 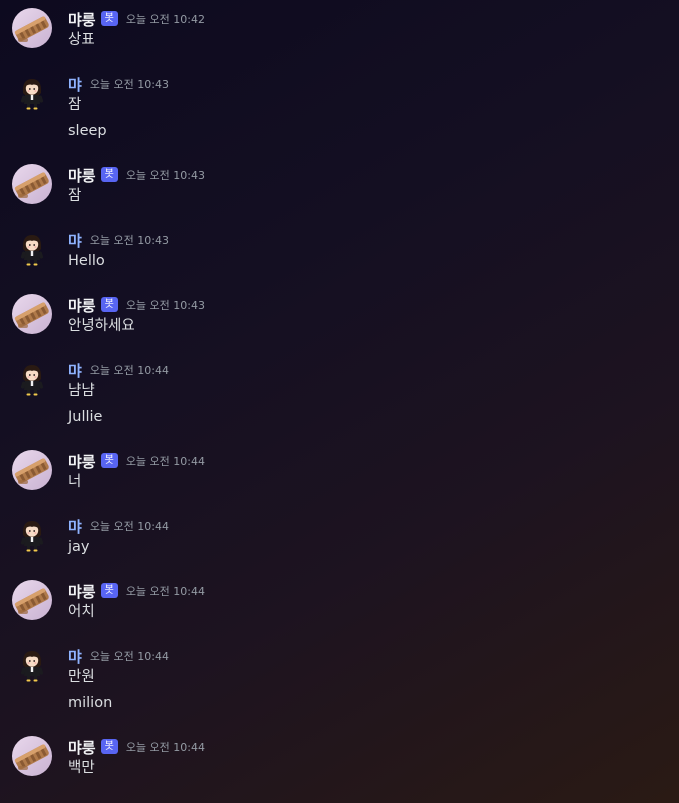 I want to click on message-text: sleep, so click(x=87, y=131).